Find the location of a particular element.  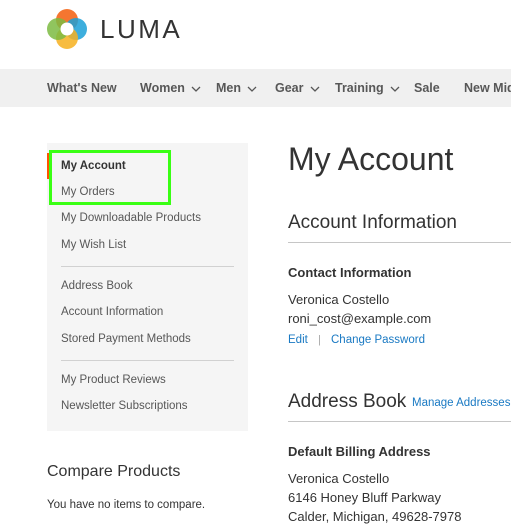

nav-item-label: What's New is located at coordinates (82, 88).